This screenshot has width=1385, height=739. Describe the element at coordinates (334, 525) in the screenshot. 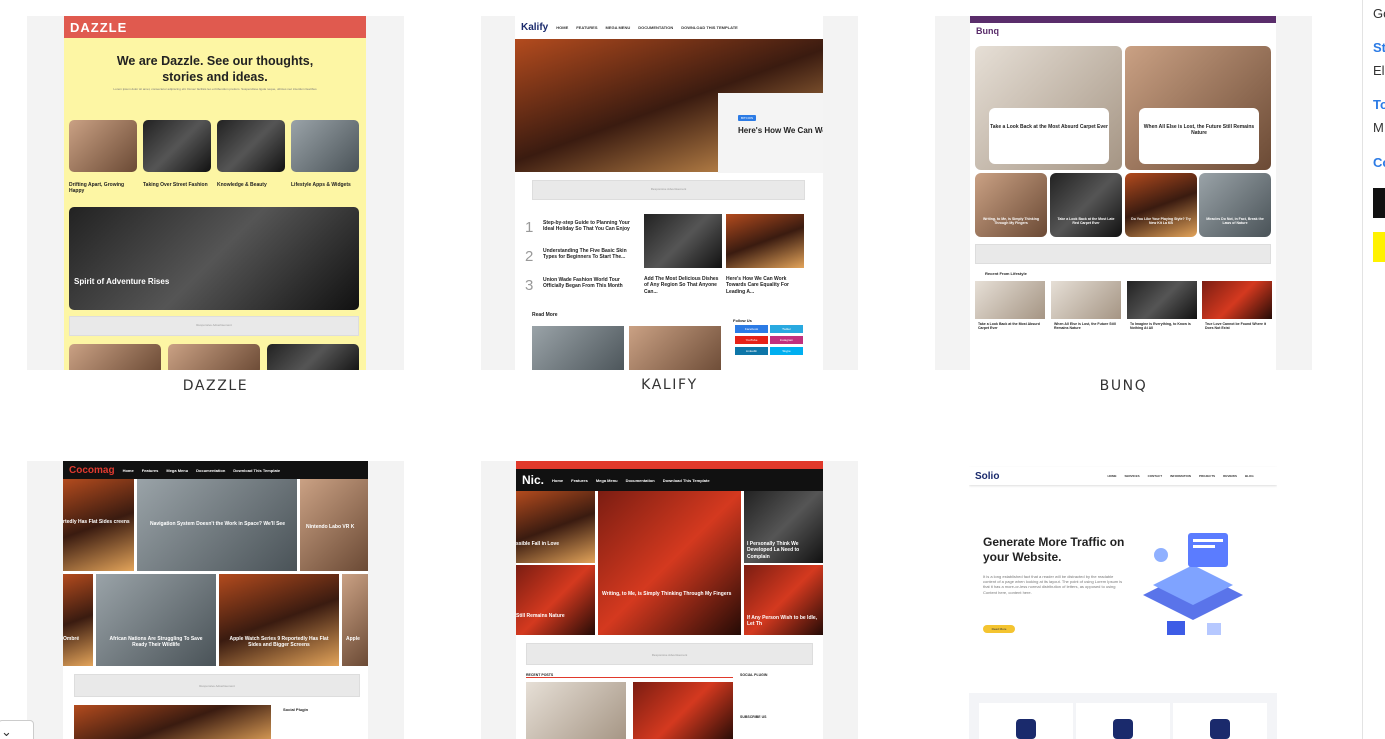

I see `cocomag-top-3: Nintendo Labo VR K` at that location.